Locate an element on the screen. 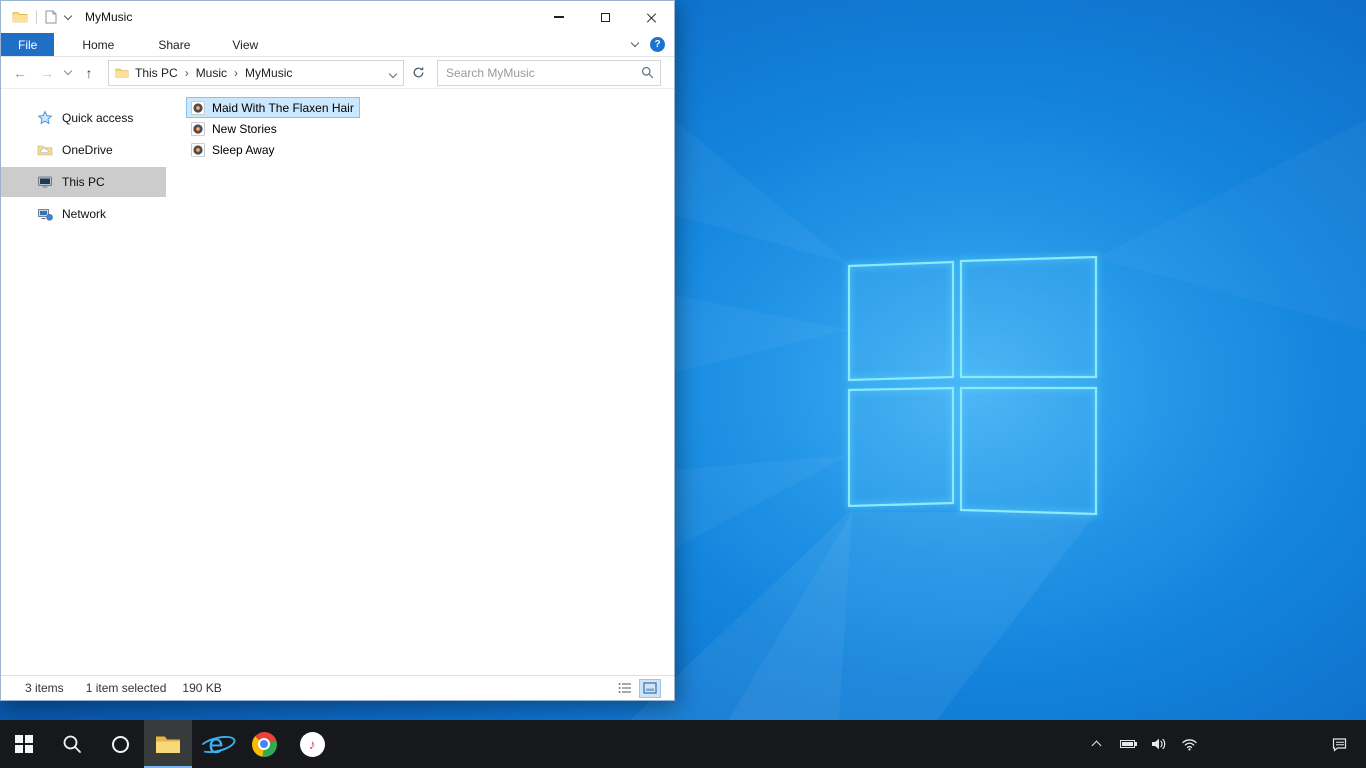 This screenshot has width=1366, height=768. qat-separator is located at coordinates (36, 17).